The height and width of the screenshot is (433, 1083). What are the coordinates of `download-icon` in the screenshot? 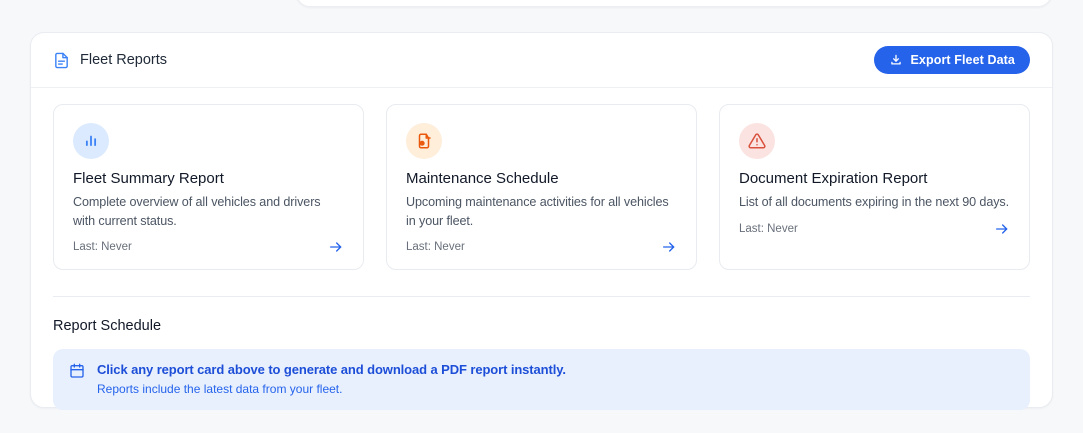 It's located at (896, 60).